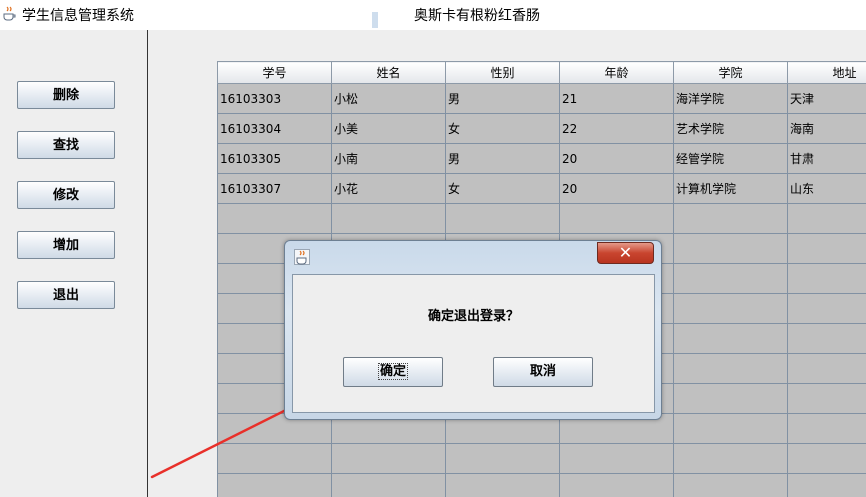 The width and height of the screenshot is (866, 497). I want to click on edit-button: 修改, so click(66, 195).